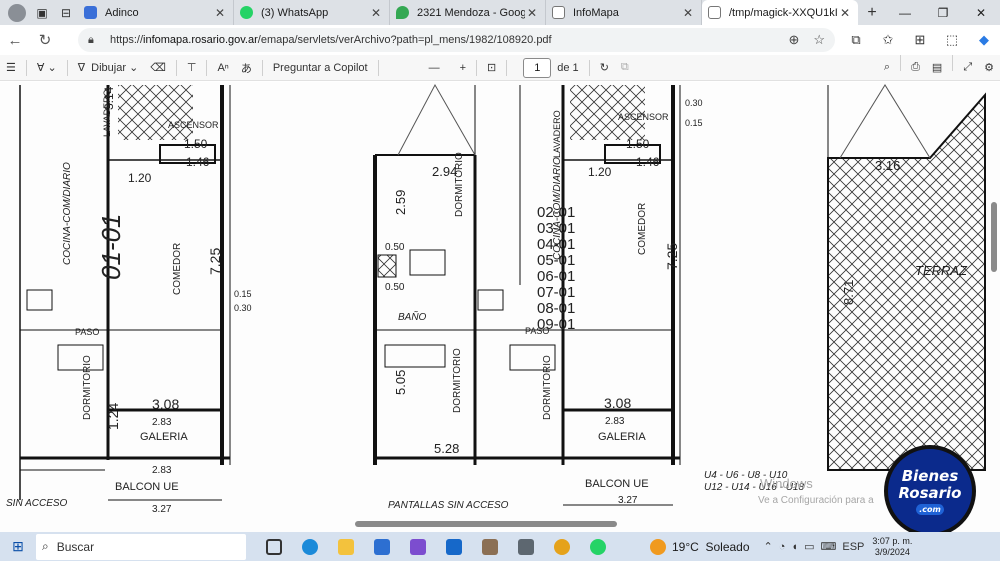 The height and width of the screenshot is (561, 1000). Describe the element at coordinates (11, 68) in the screenshot. I see `contents-icon: ☰` at that location.